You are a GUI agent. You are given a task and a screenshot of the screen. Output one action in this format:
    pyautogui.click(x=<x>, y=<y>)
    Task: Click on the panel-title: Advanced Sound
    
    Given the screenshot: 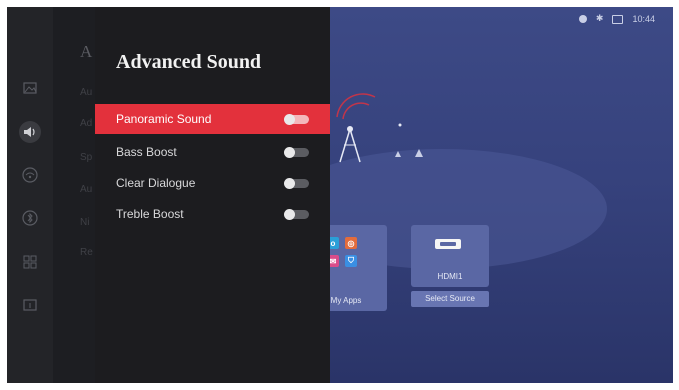 What is the action you would take?
    pyautogui.click(x=189, y=62)
    